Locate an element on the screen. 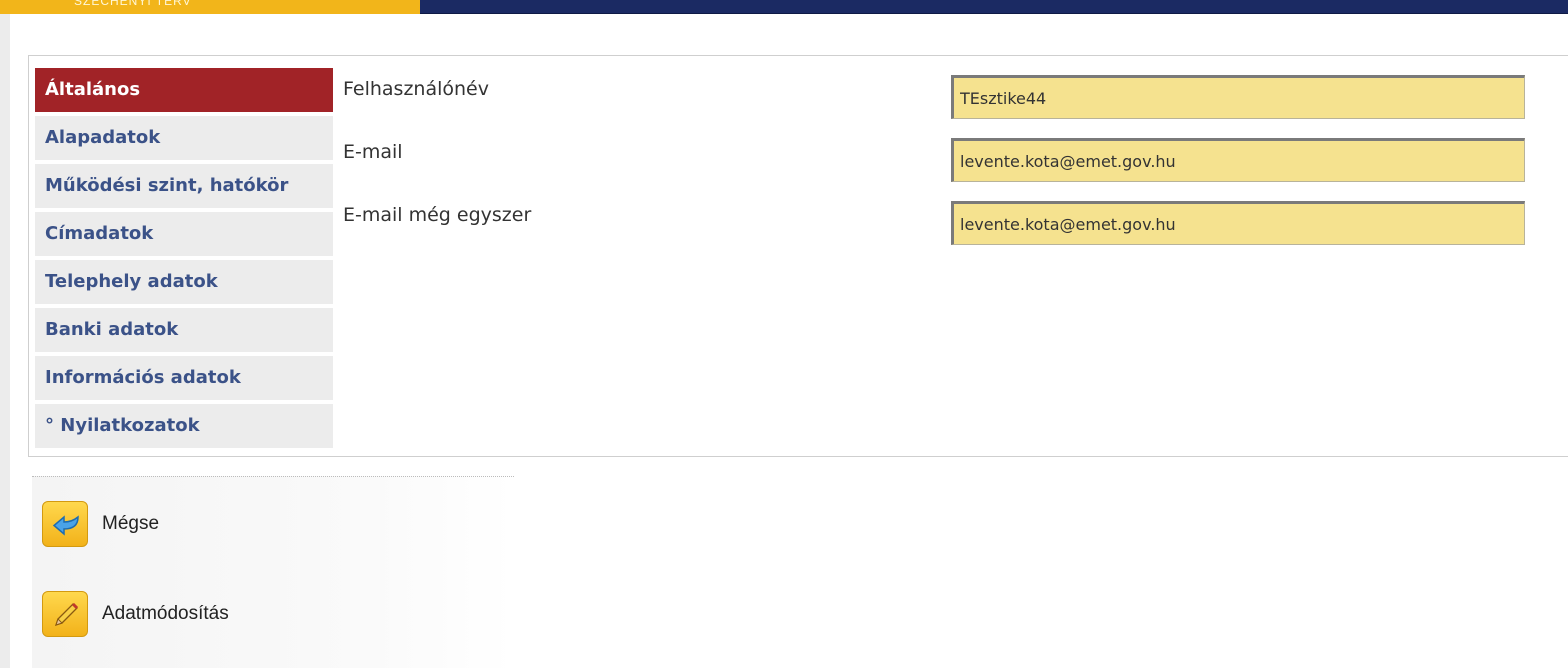  edit-data-label: Adatmódosítás is located at coordinates (165, 613).